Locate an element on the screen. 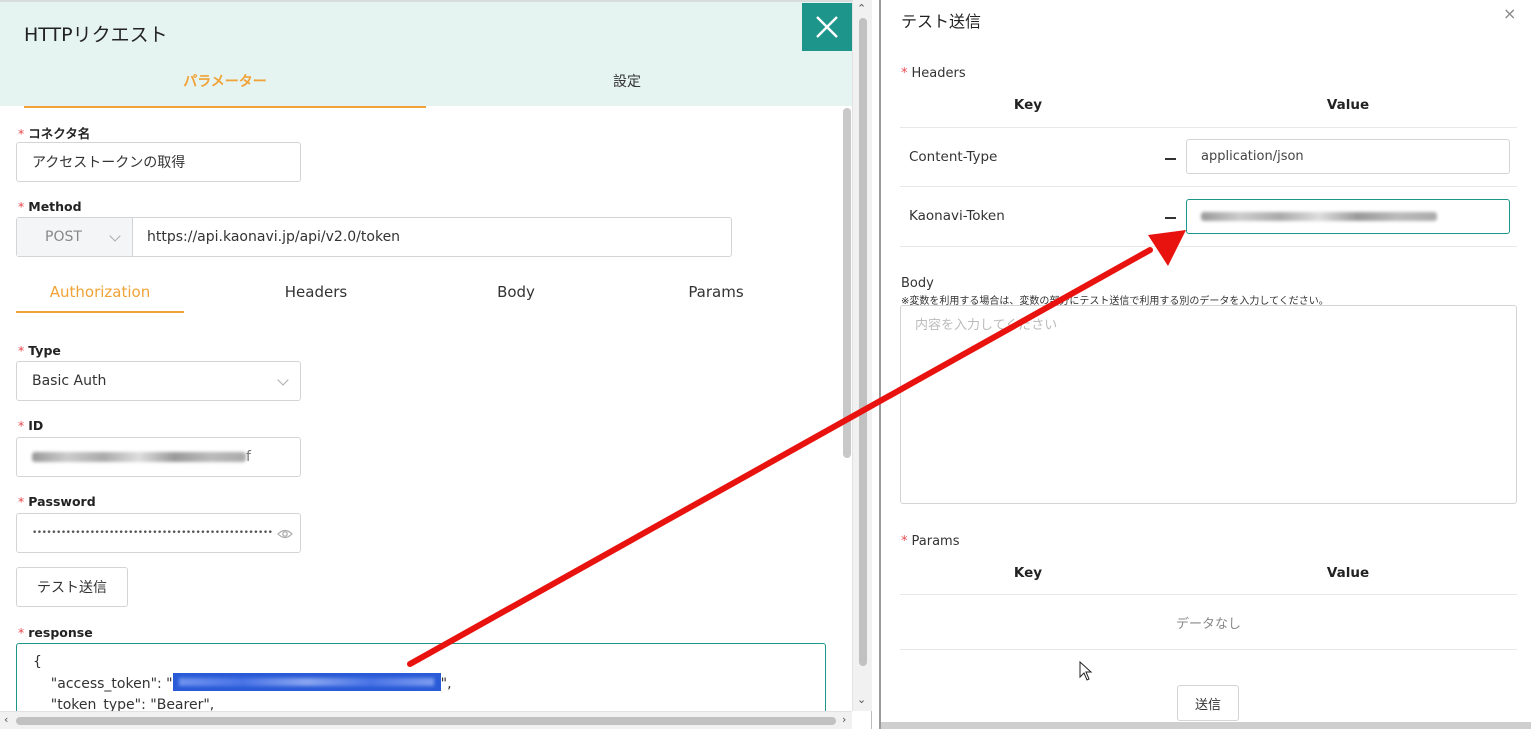 The image size is (1531, 729). header-value-content-type: application/json is located at coordinates (1348, 156).